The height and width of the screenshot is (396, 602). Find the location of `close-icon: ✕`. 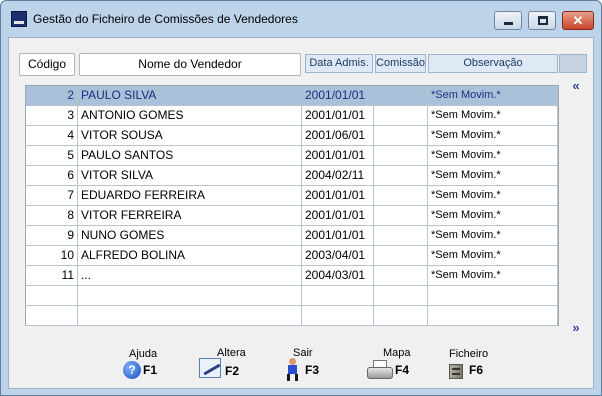

close-icon: ✕ is located at coordinates (578, 20).